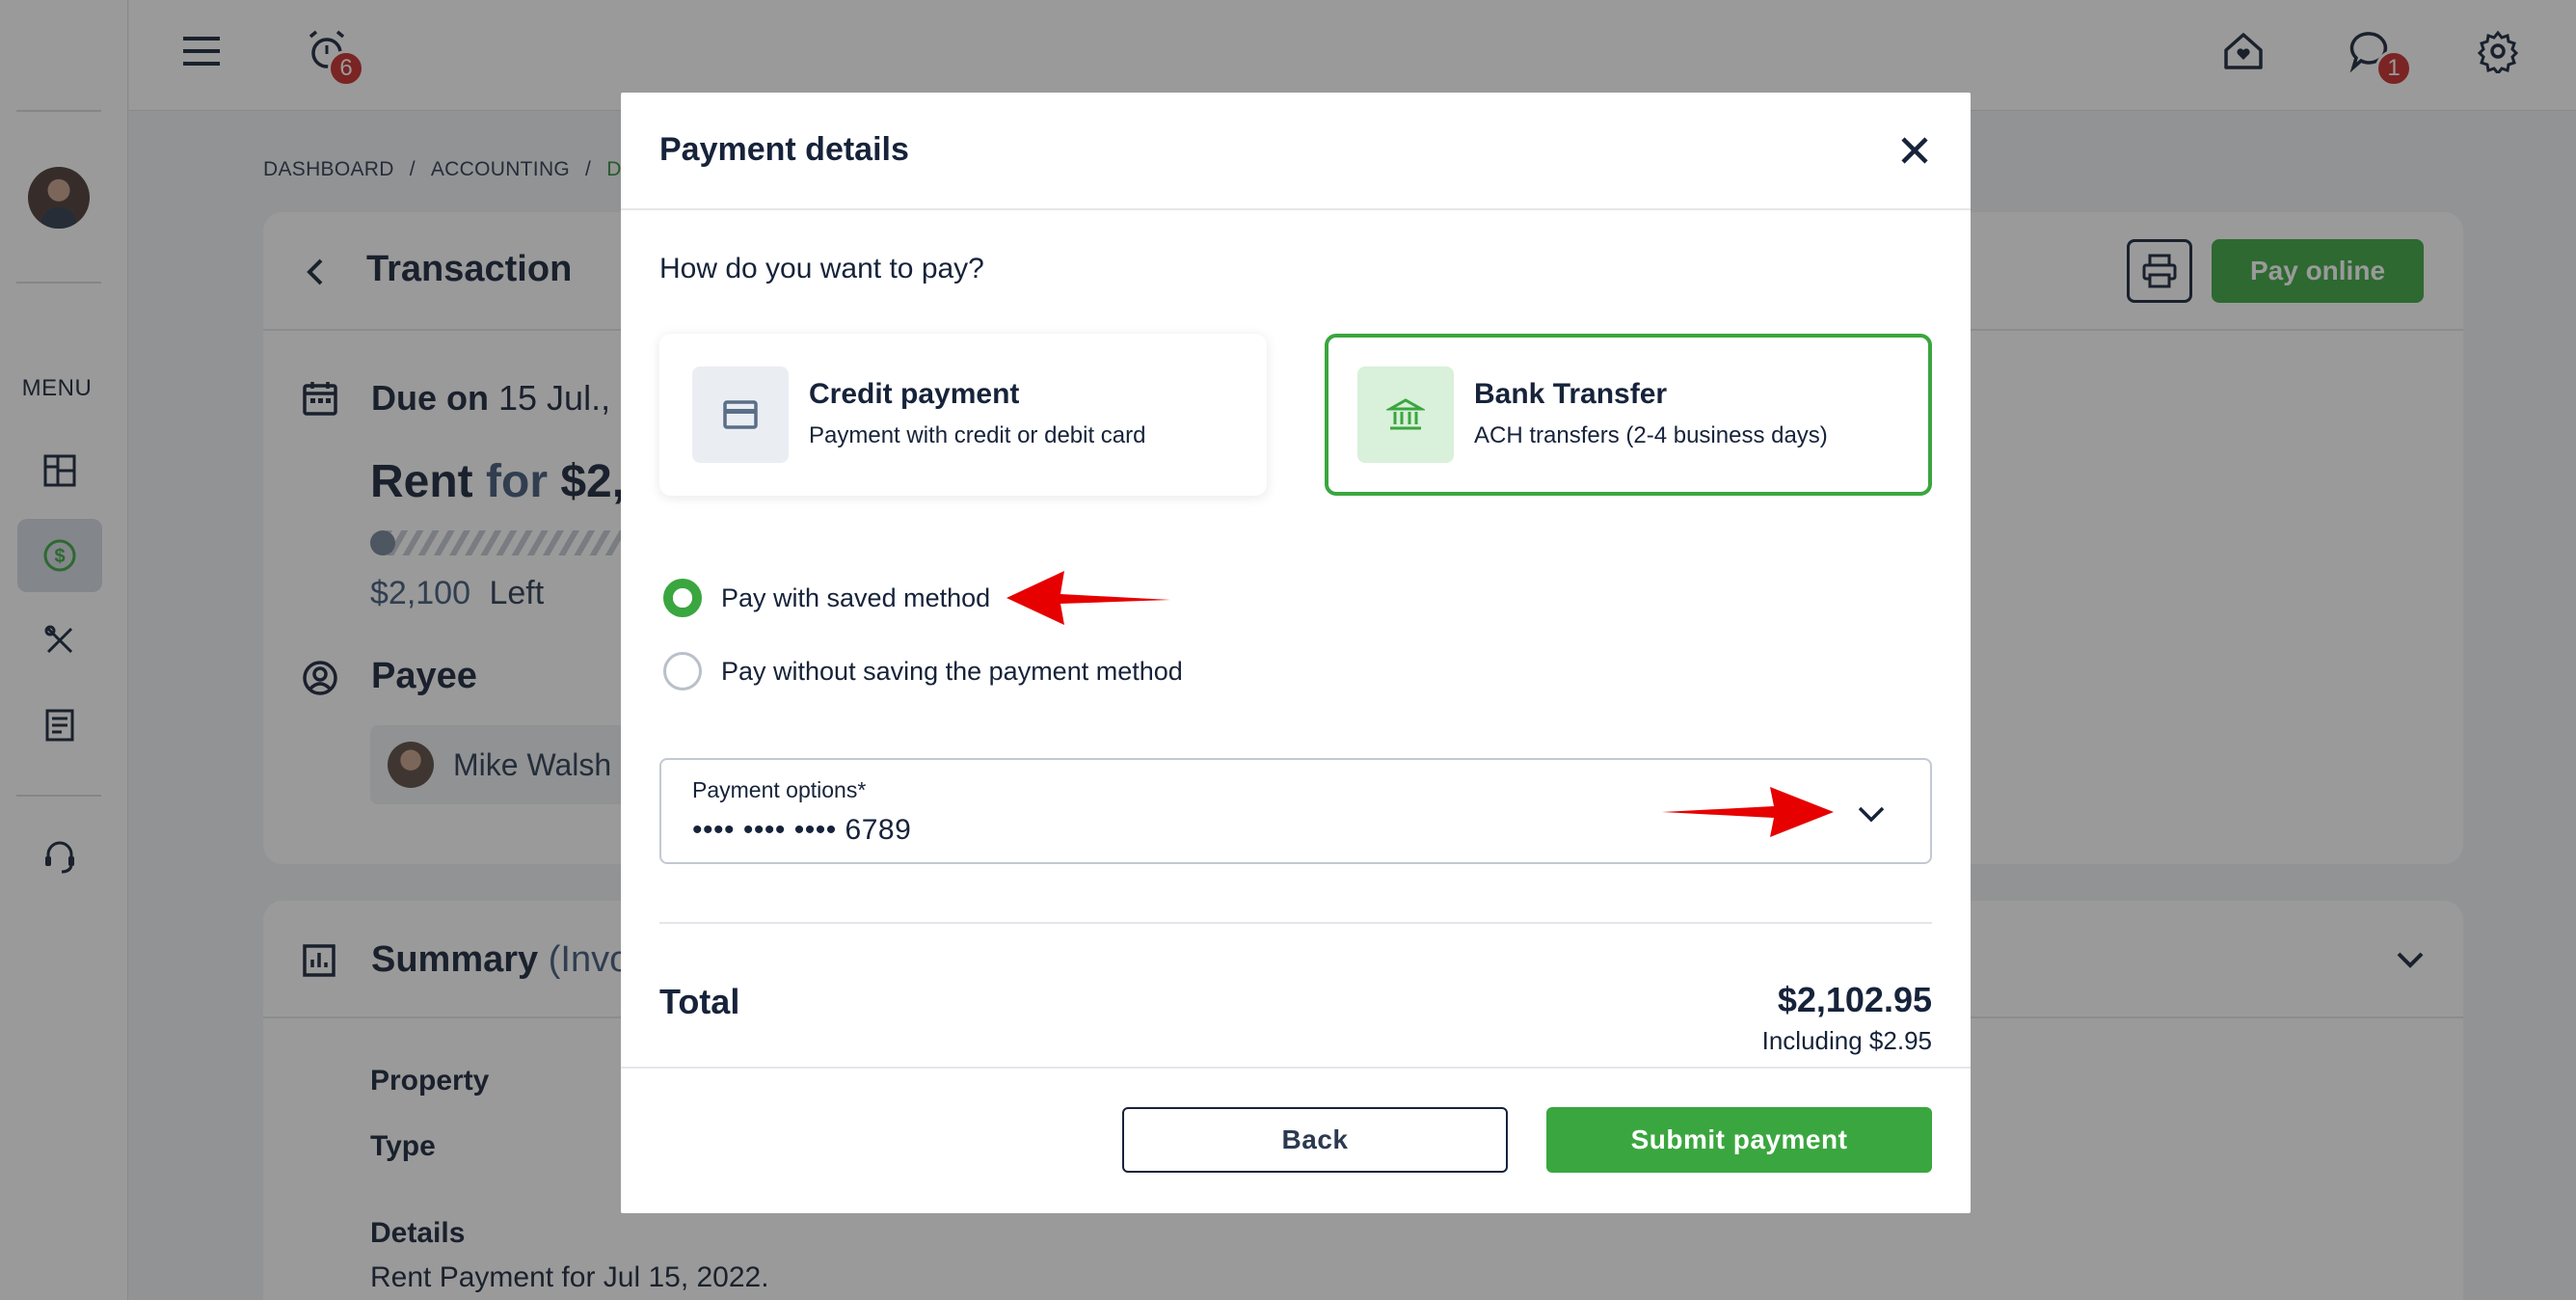 This screenshot has height=1300, width=2576. I want to click on total-label: Total, so click(699, 1001).